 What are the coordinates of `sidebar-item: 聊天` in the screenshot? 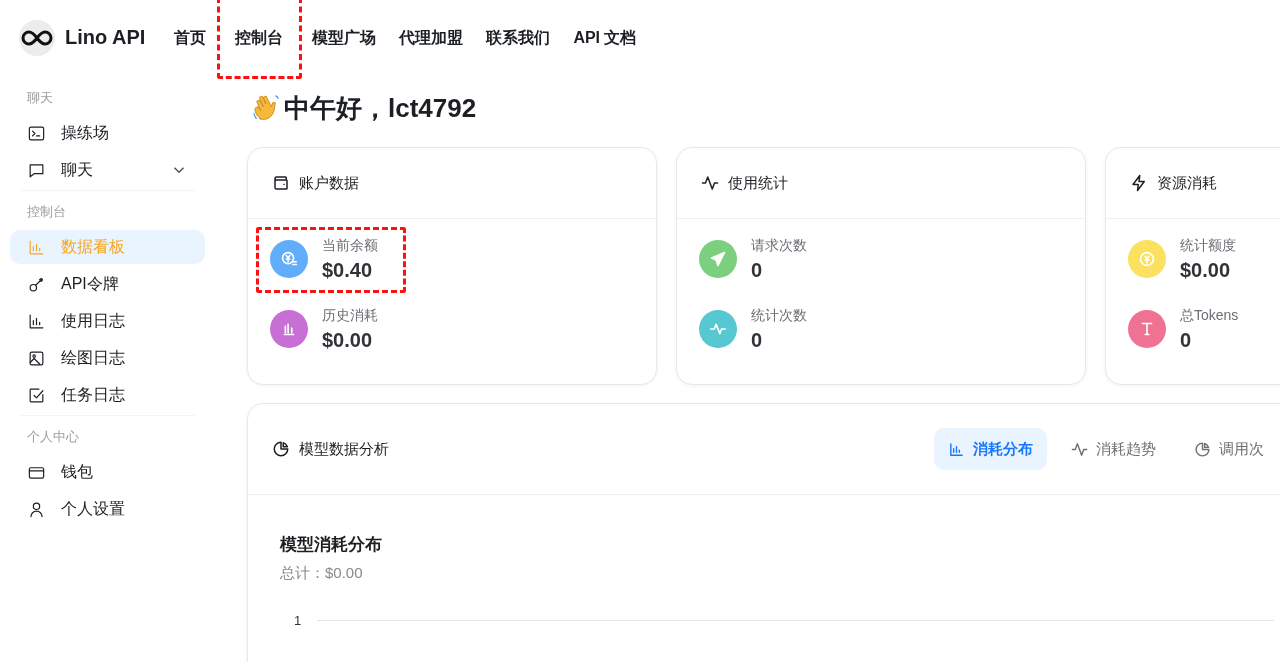 It's located at (107, 170).